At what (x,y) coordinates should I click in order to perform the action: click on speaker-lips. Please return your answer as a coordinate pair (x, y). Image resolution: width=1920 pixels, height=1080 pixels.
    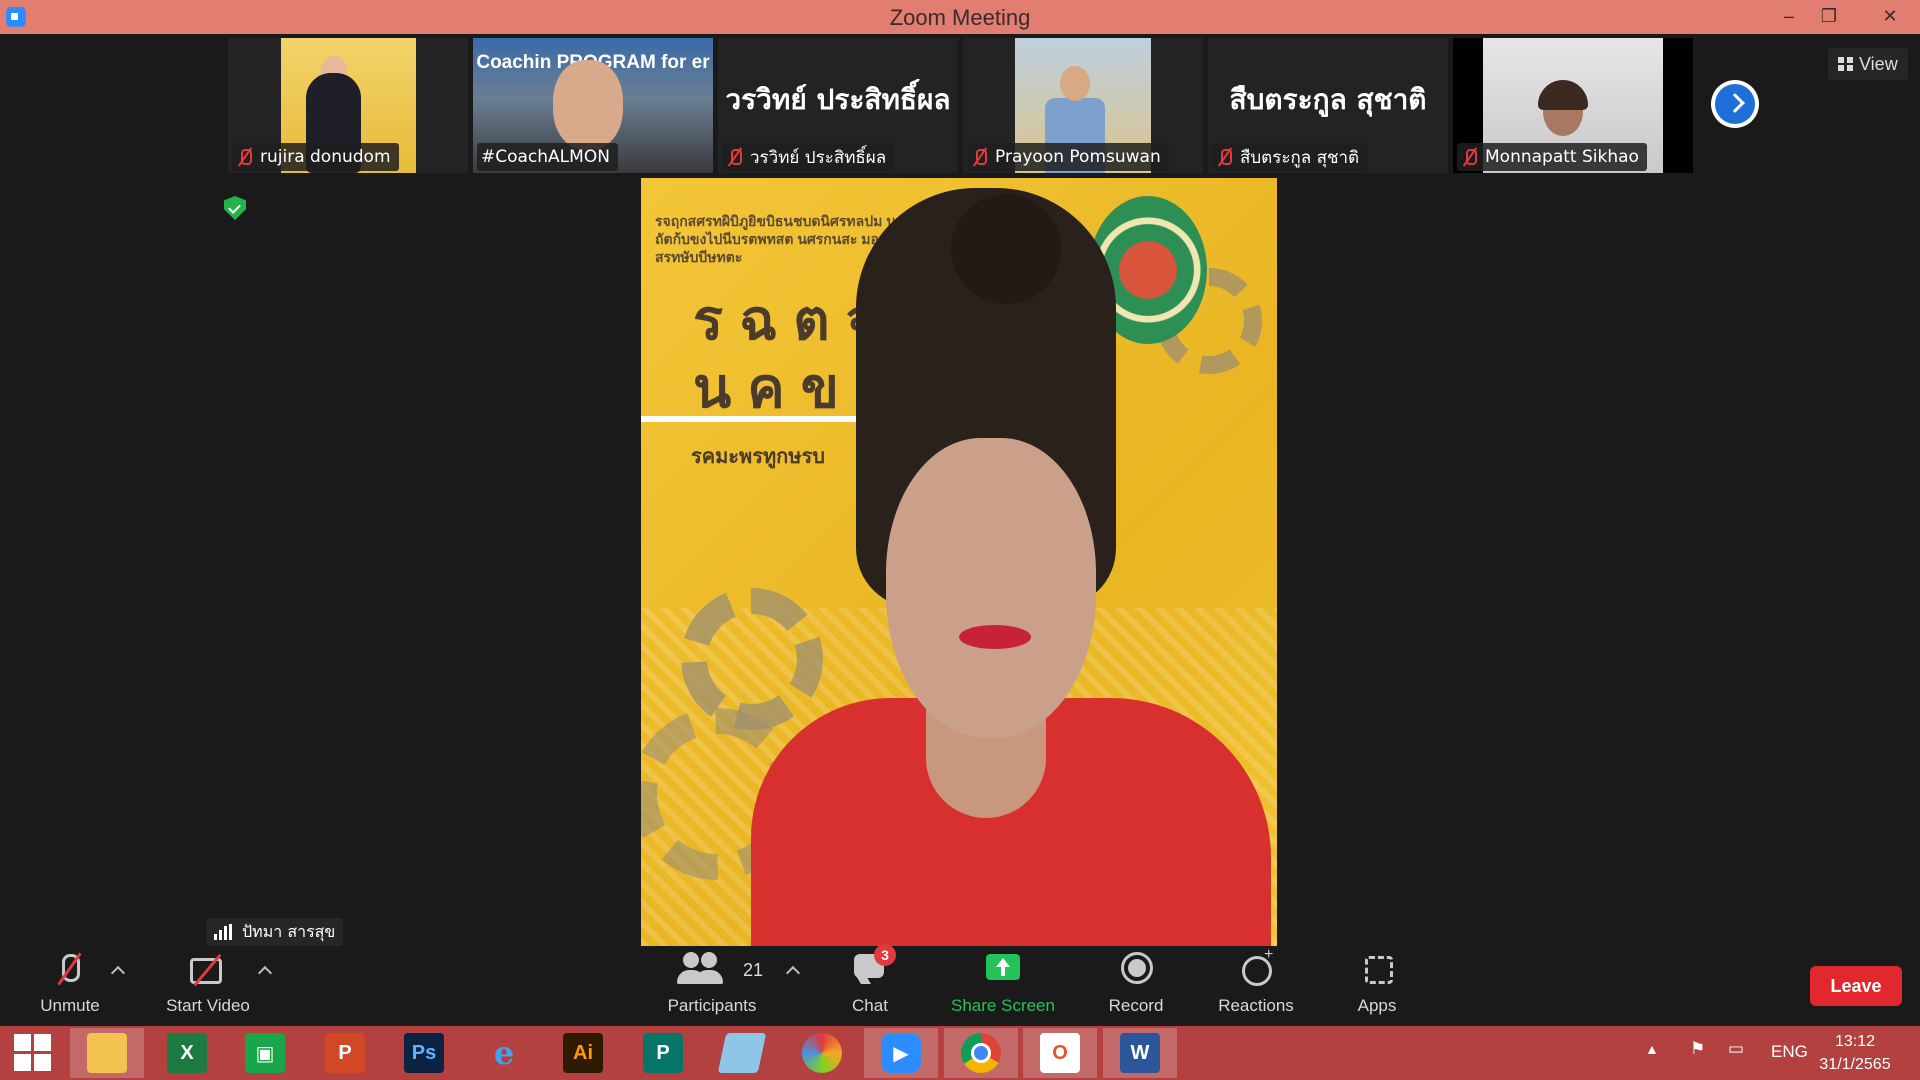
    Looking at the image, I should click on (995, 637).